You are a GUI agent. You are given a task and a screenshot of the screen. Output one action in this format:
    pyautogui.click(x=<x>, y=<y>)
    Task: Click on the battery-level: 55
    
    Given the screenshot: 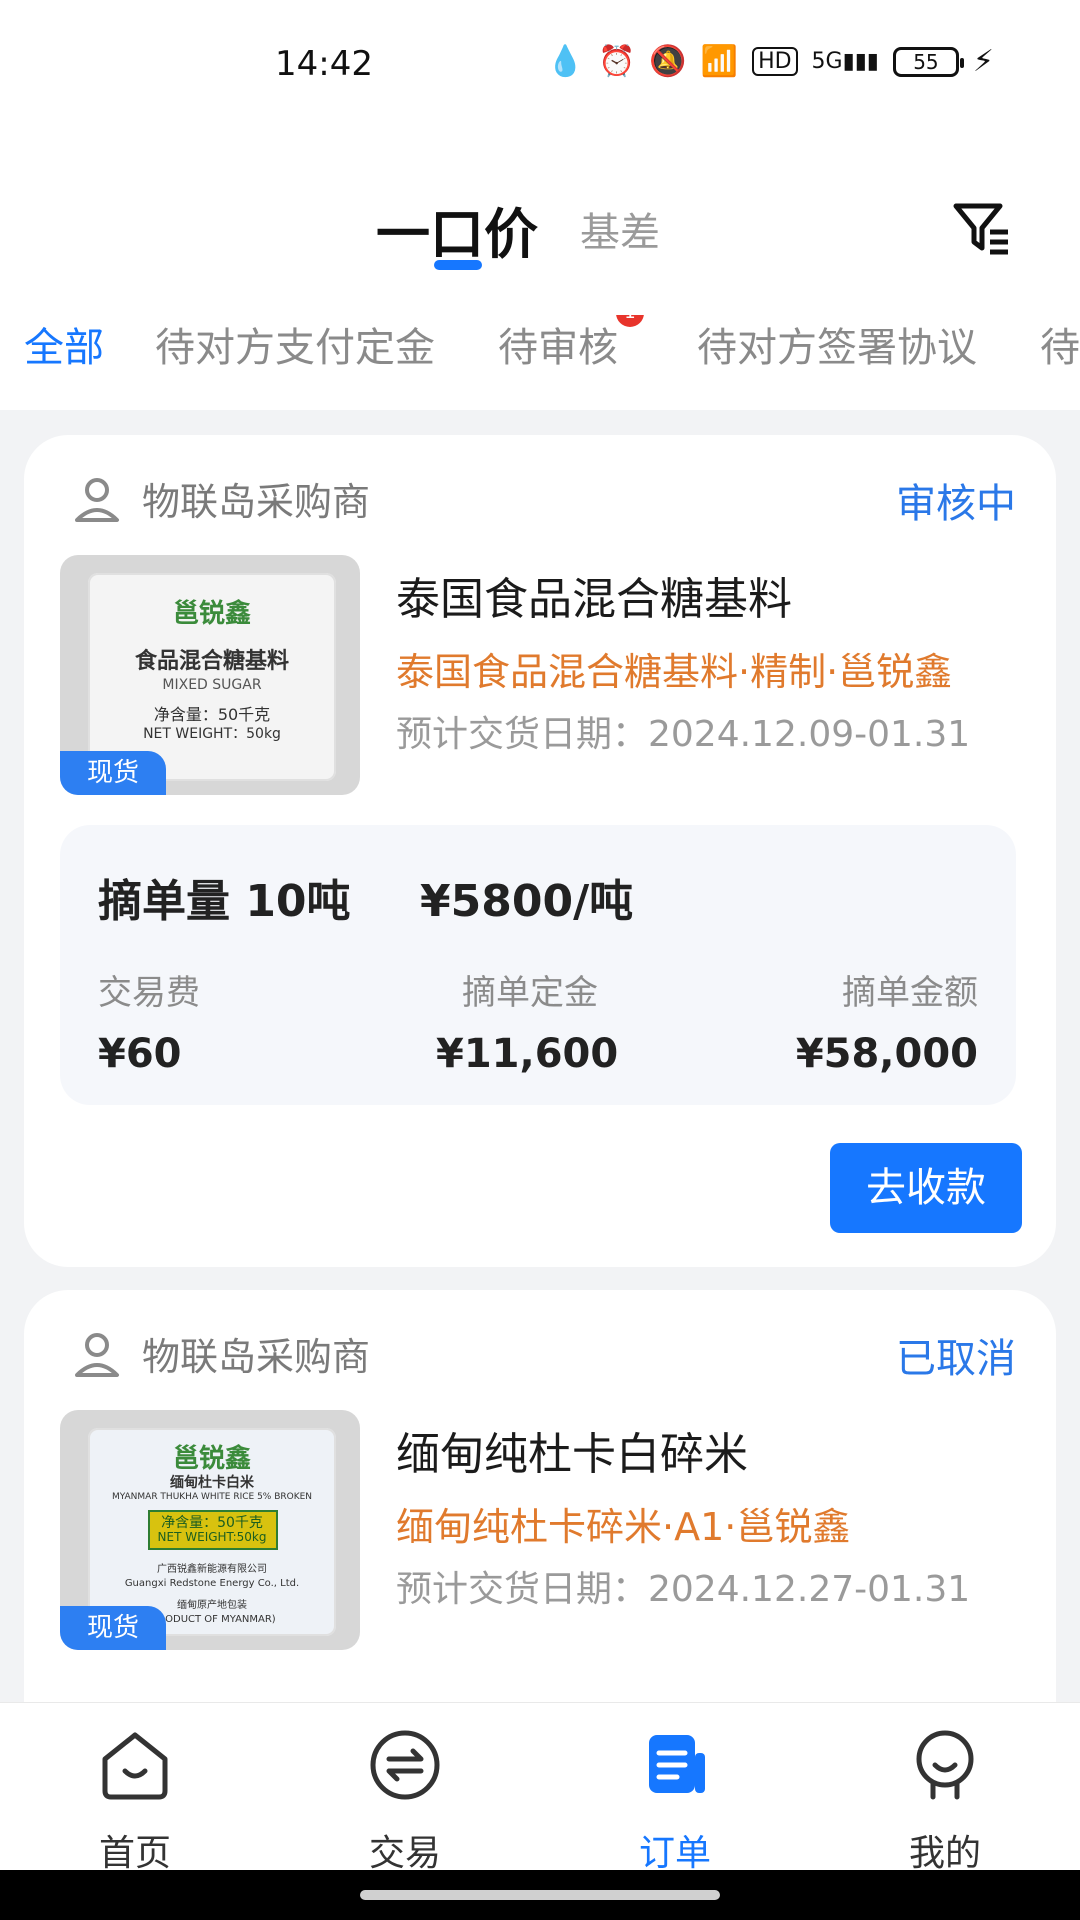 What is the action you would take?
    pyautogui.click(x=926, y=61)
    